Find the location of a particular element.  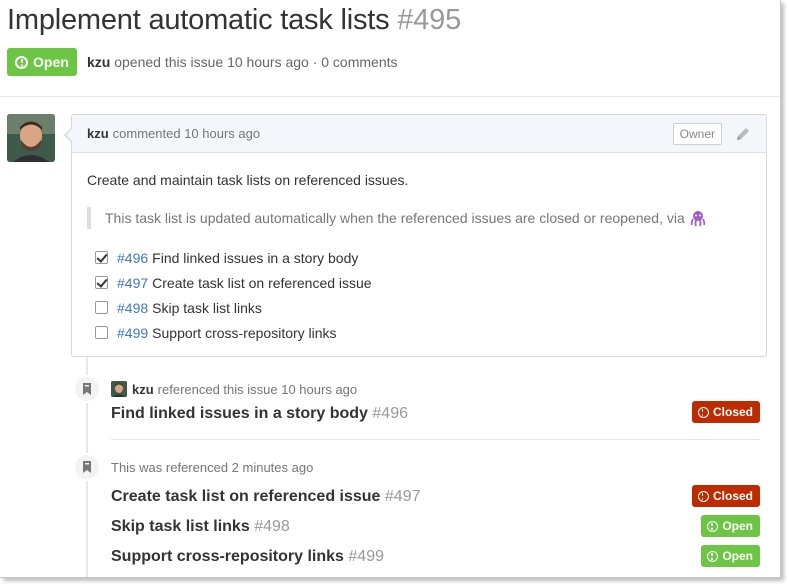

referenced-issue-title: Support cross-repository links is located at coordinates (227, 556).